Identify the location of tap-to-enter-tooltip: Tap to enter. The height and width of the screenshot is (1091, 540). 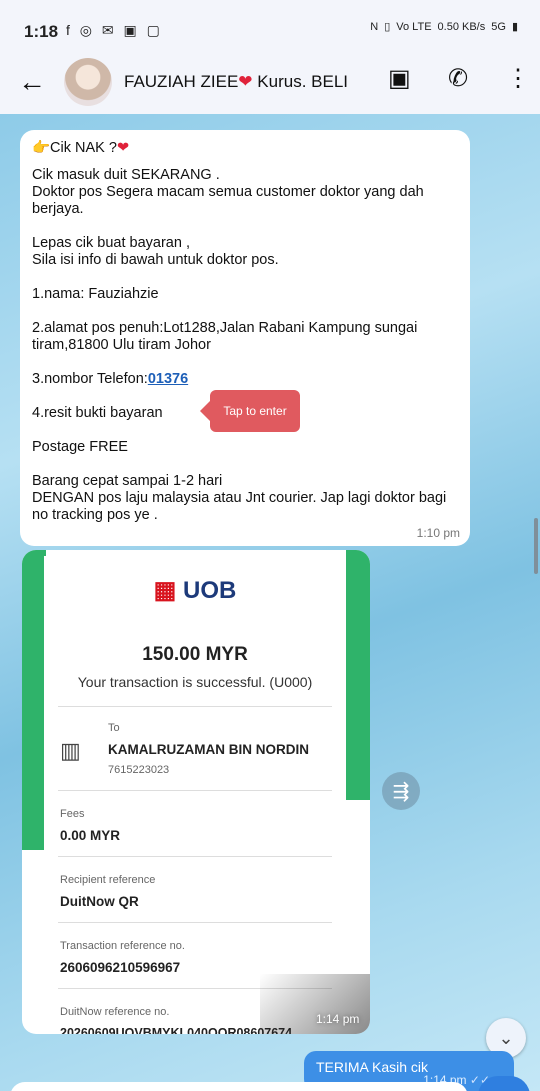
(250, 411).